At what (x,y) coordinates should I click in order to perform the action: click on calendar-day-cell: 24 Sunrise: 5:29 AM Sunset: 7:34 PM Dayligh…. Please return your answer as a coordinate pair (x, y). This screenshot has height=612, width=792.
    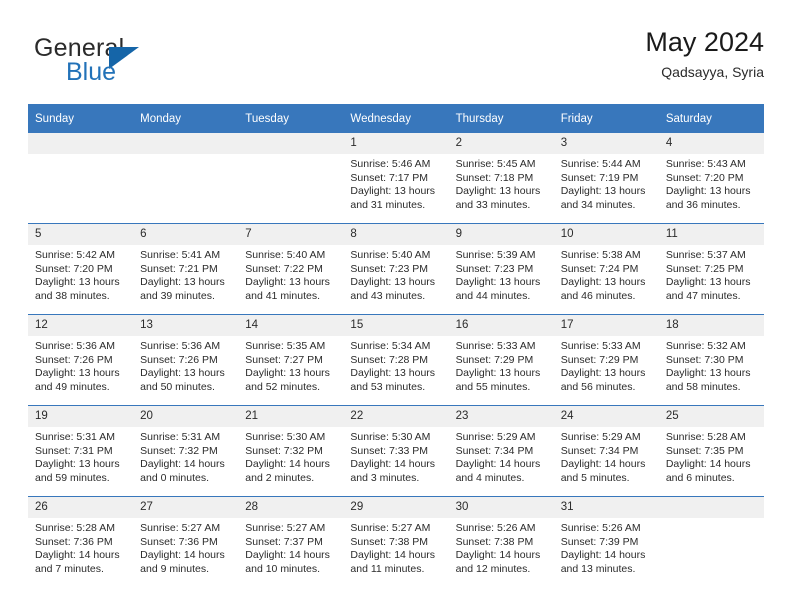
    Looking at the image, I should click on (606, 451).